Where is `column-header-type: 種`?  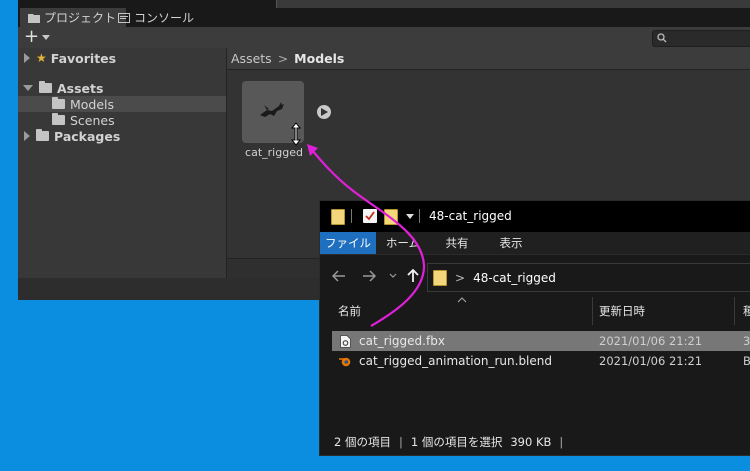 column-header-type: 種 is located at coordinates (746, 311).